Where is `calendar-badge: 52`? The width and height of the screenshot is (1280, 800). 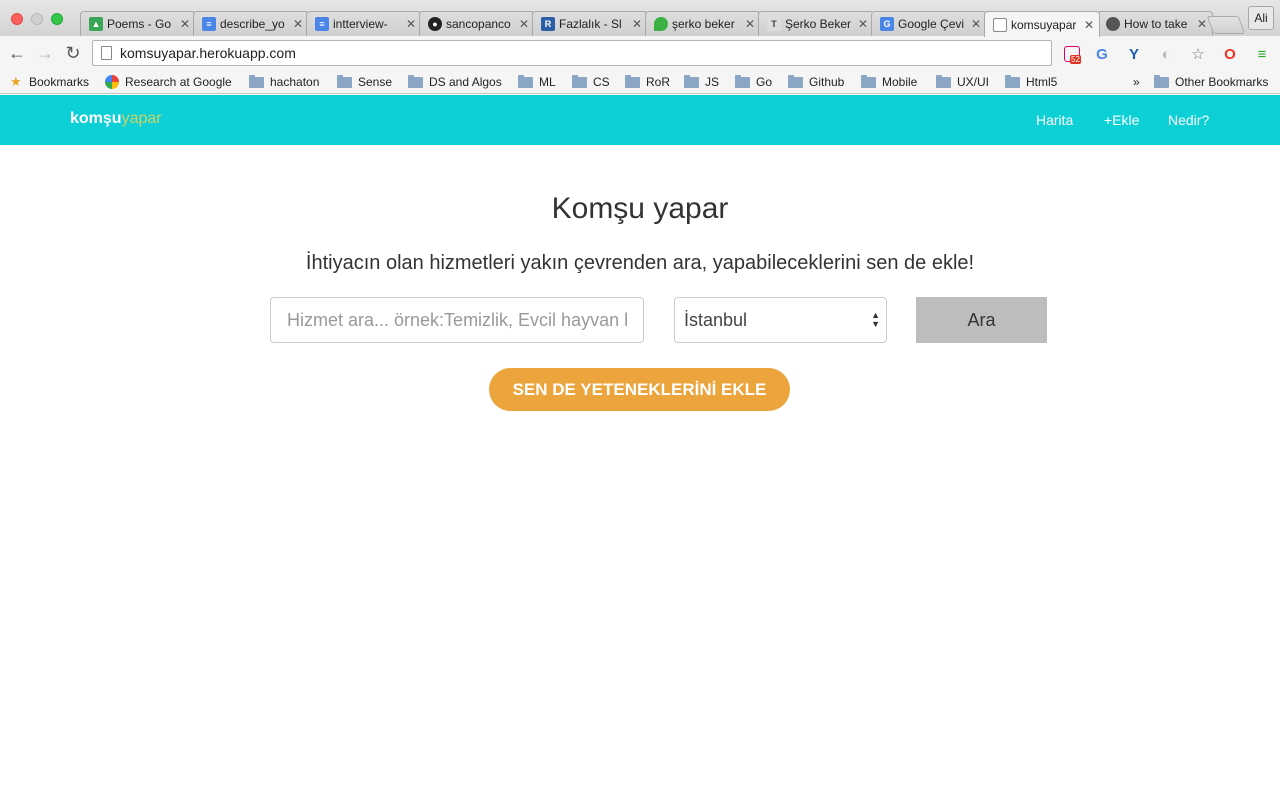
calendar-badge: 52 is located at coordinates (1075, 59).